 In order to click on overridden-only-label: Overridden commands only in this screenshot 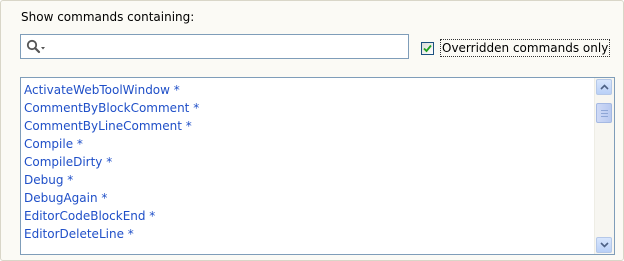, I will do `click(525, 48)`.